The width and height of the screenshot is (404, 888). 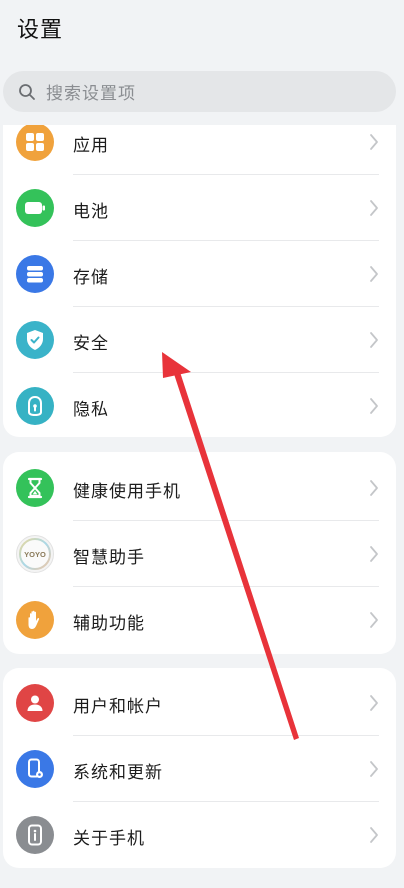 What do you see at coordinates (35, 769) in the screenshot?
I see `phone-update-icon` at bounding box center [35, 769].